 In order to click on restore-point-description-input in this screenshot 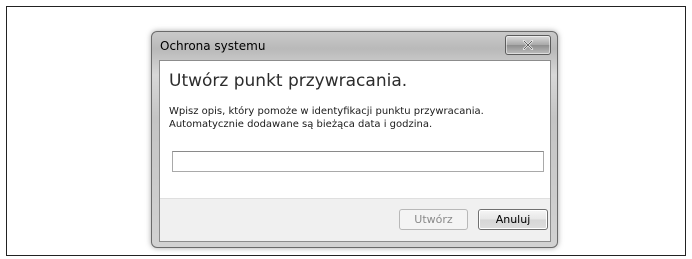, I will do `click(358, 161)`.